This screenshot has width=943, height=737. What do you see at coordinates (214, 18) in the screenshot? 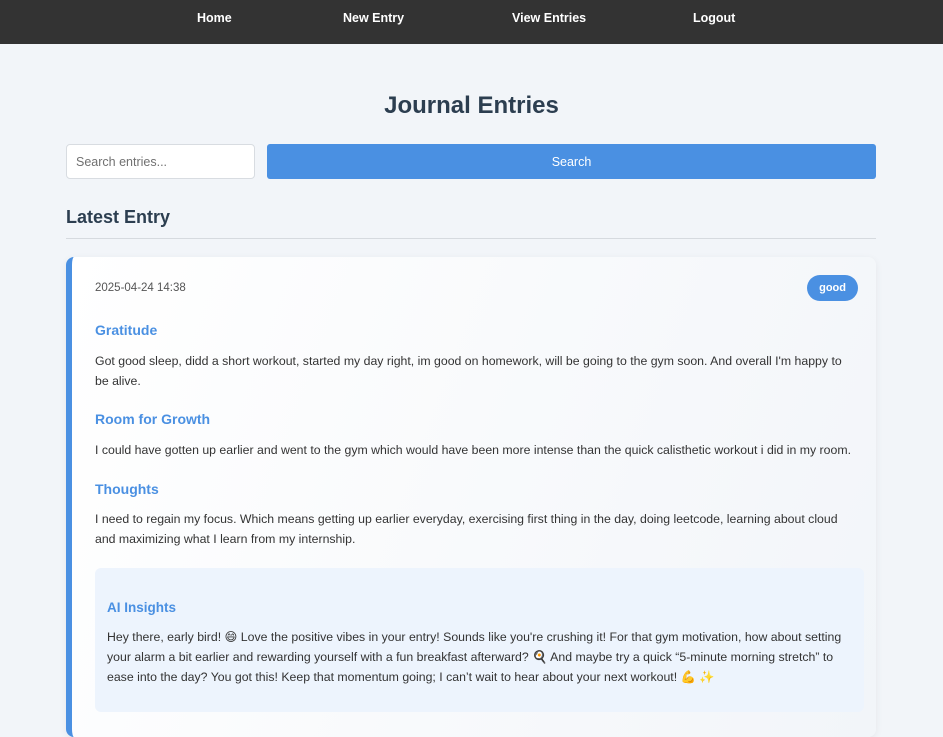
I see `nav-home-link: Home` at bounding box center [214, 18].